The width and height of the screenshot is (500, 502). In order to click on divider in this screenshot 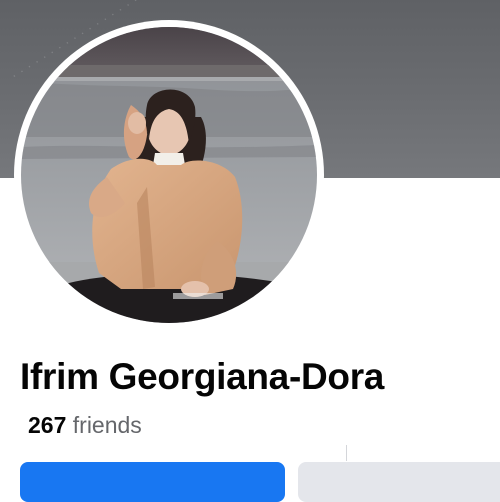, I will do `click(346, 453)`.